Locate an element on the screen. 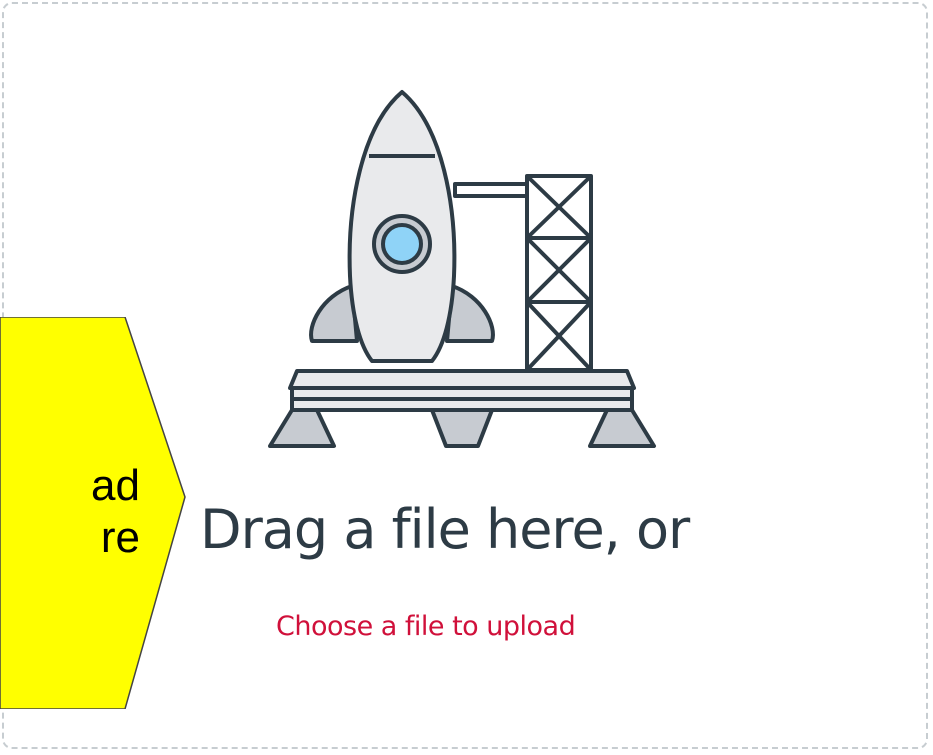 The width and height of the screenshot is (933, 755). callout-line-1: ad is located at coordinates (115, 485).